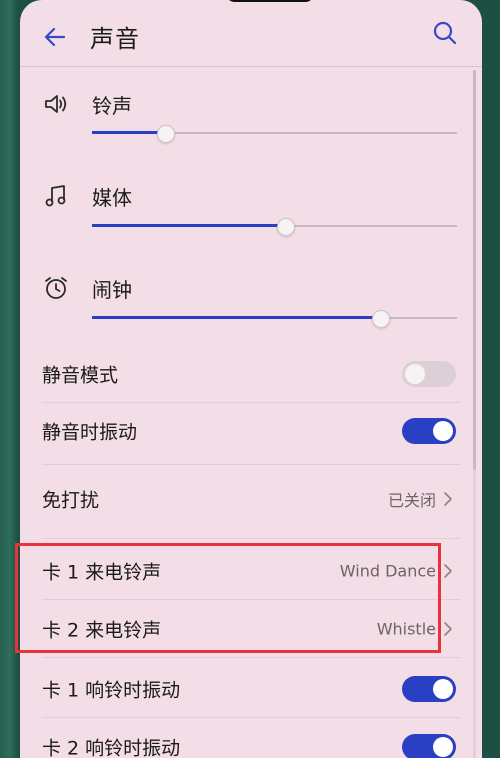 This screenshot has width=500, height=758. Describe the element at coordinates (429, 746) in the screenshot. I see `card2-vibrate-toggle` at that location.